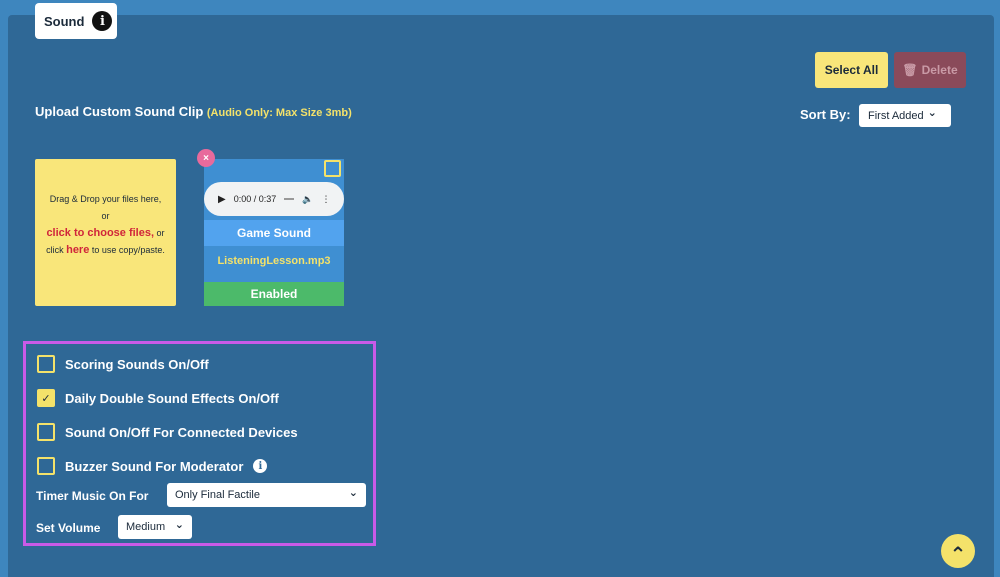  I want to click on choose-files-link: click to choose files,, so click(100, 233).